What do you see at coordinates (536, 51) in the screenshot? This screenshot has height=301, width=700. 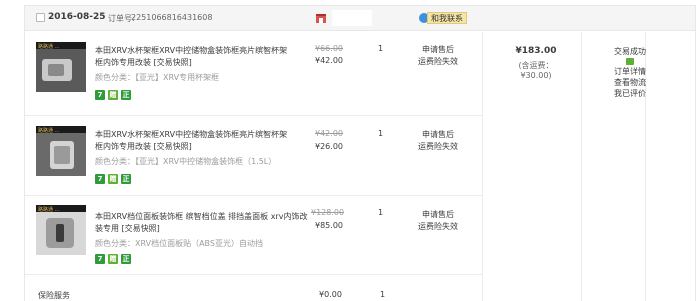 I see `order-total: ¥183.00` at bounding box center [536, 51].